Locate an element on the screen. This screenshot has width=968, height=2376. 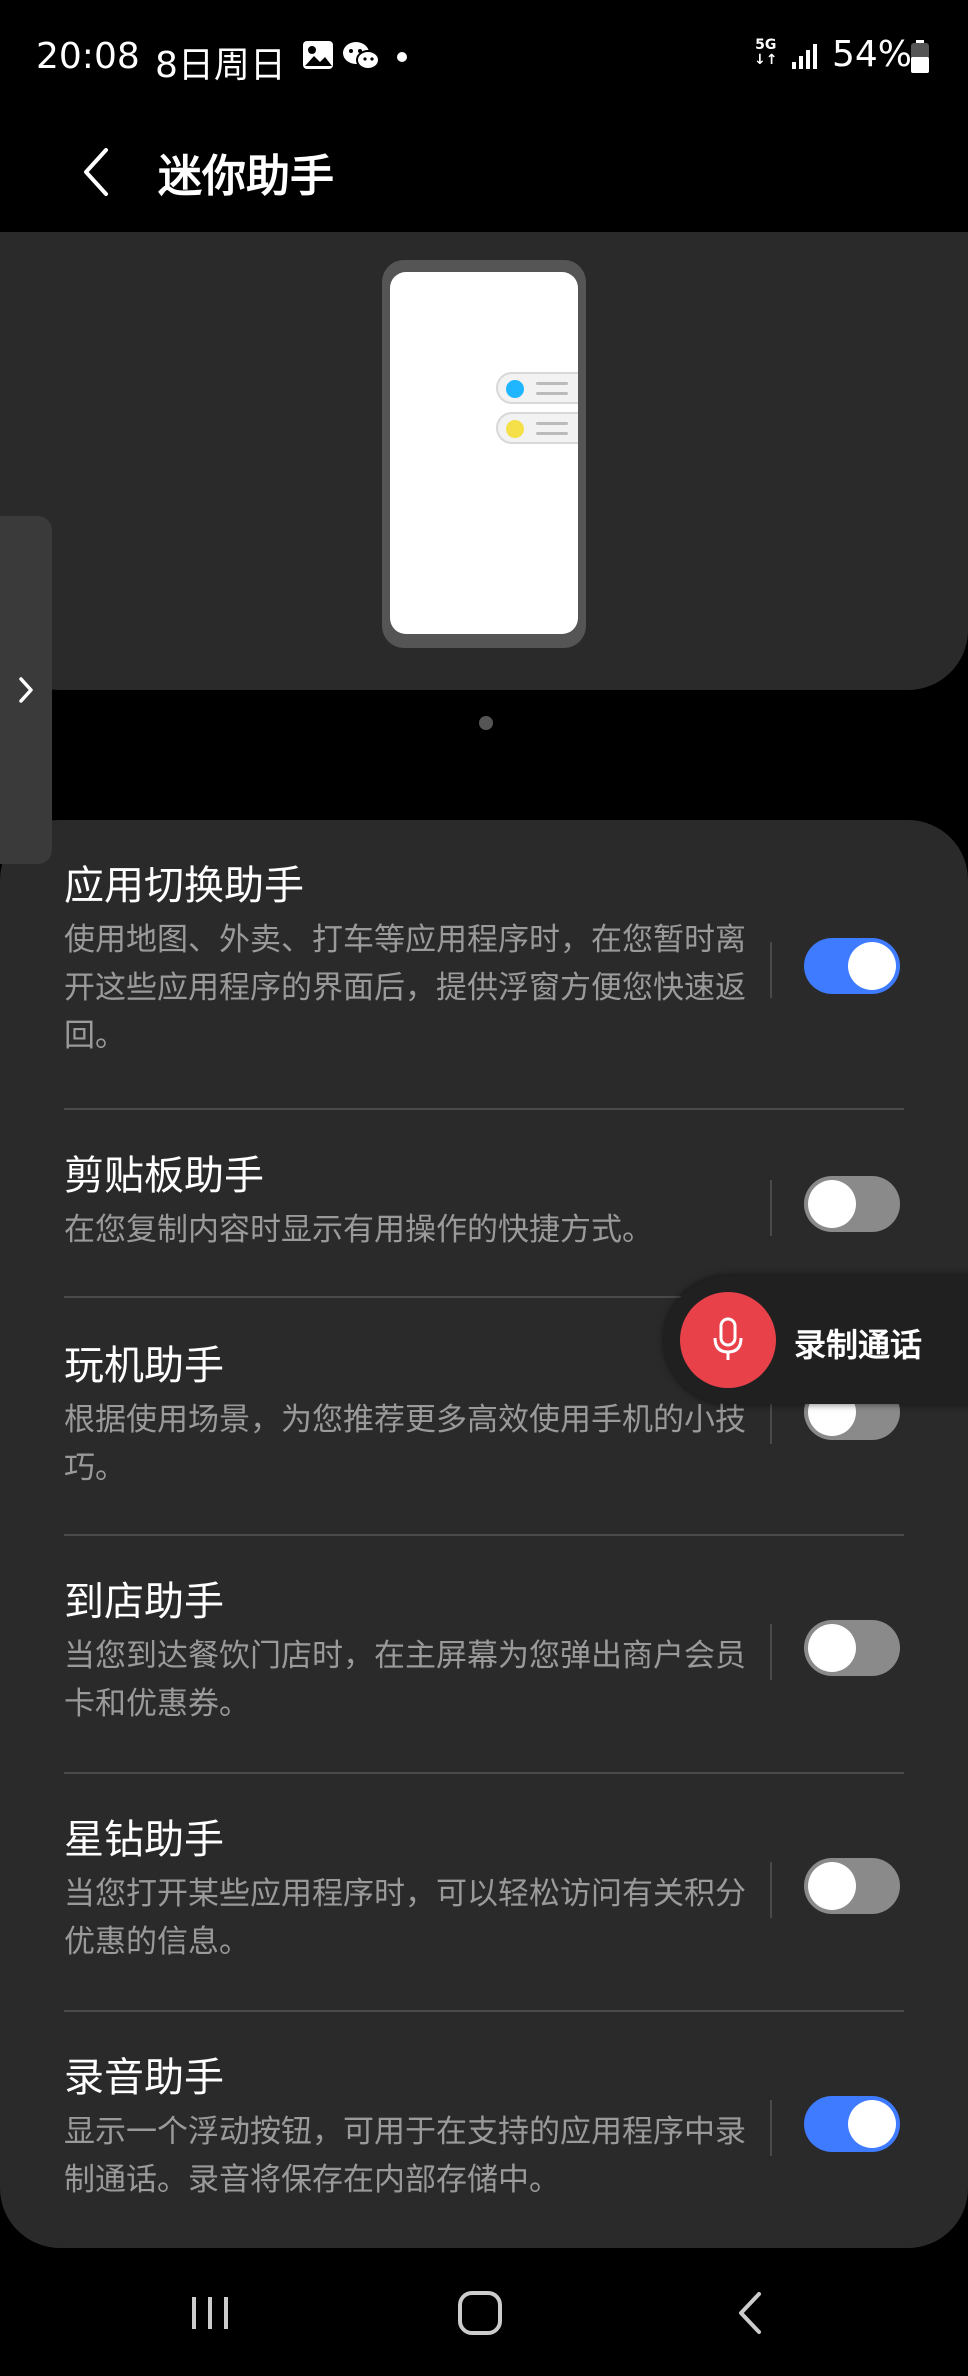
setting-description: 当您到达餐饮门店时，在主屏幕为您弹出商户会员卡和优惠券。 is located at coordinates (405, 1680).